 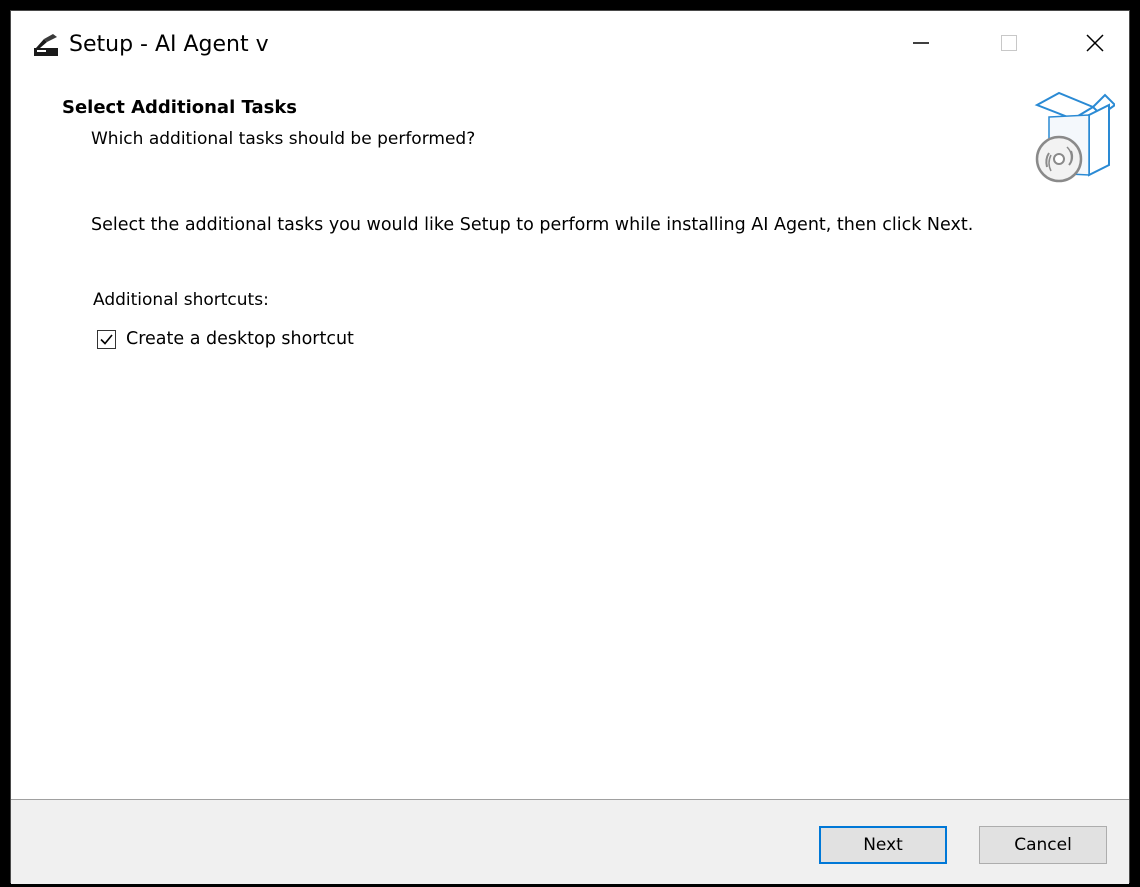 I want to click on window-title: Setup - AI Agent v, so click(x=169, y=44).